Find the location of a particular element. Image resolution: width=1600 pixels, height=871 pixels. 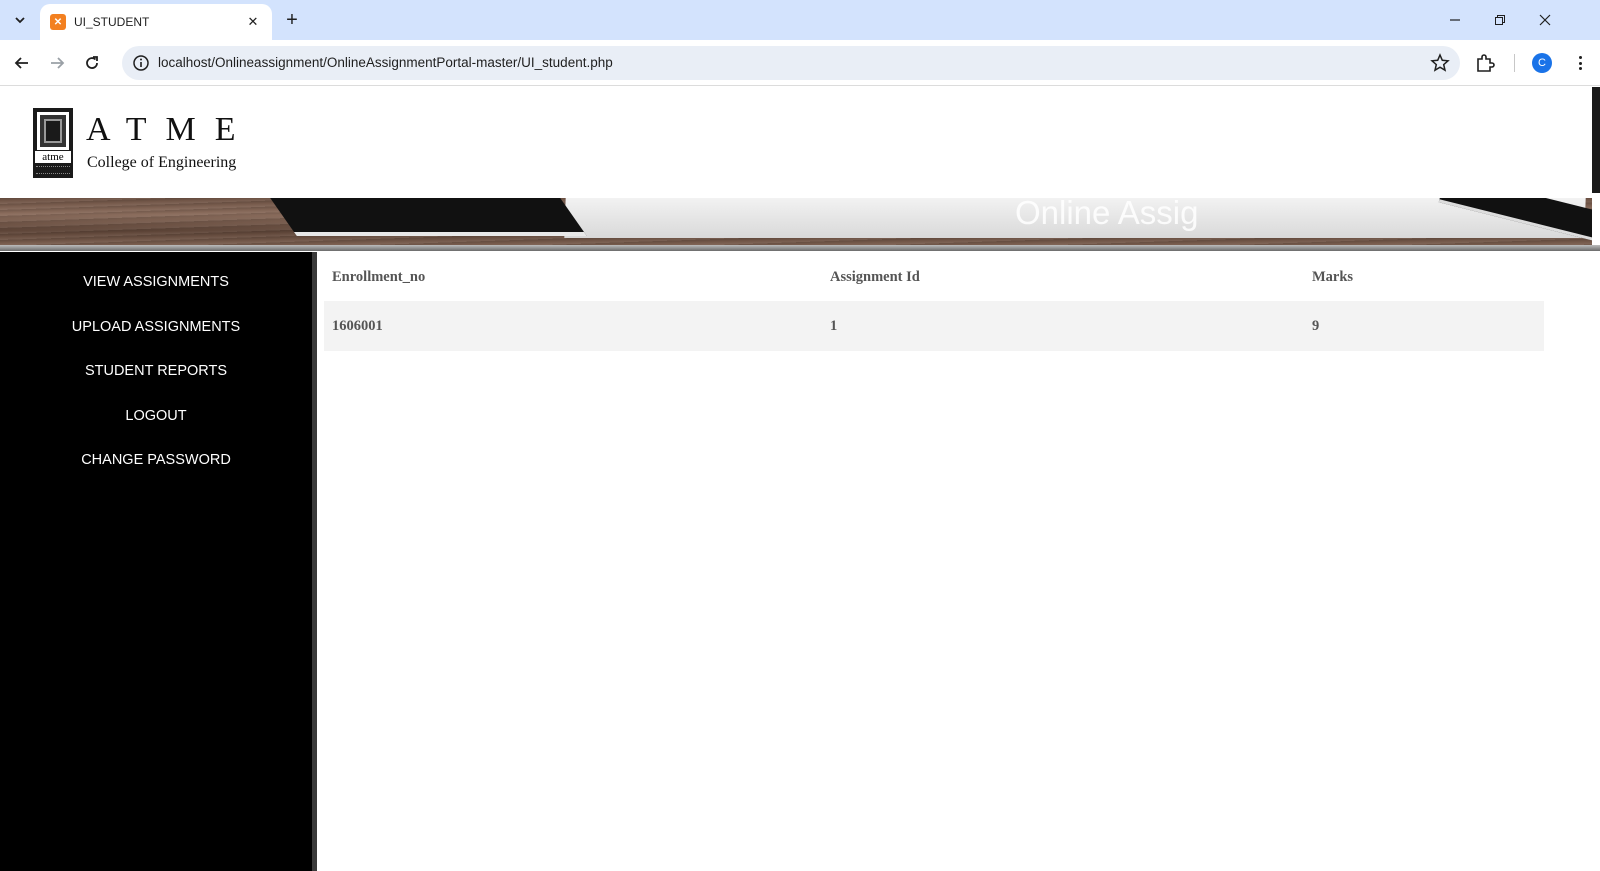

table-header-row: Enrollment_no Assignment Id Marks is located at coordinates (934, 277).